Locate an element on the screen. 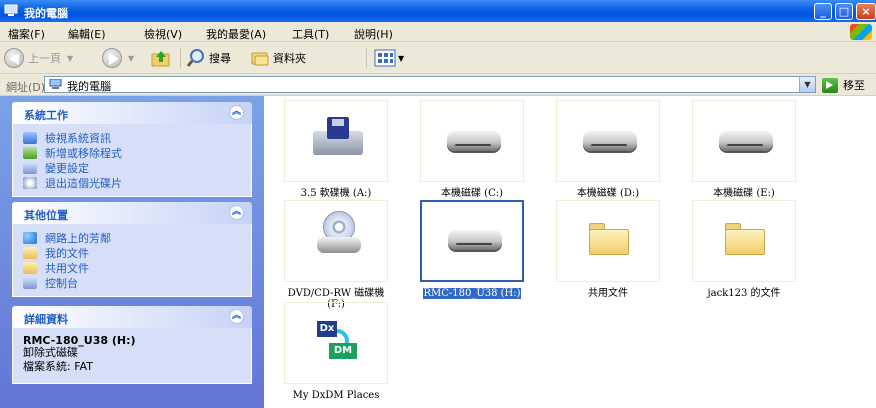 This screenshot has width=876, height=408. network-places-link: 網路上的芳鄰 is located at coordinates (137, 237).